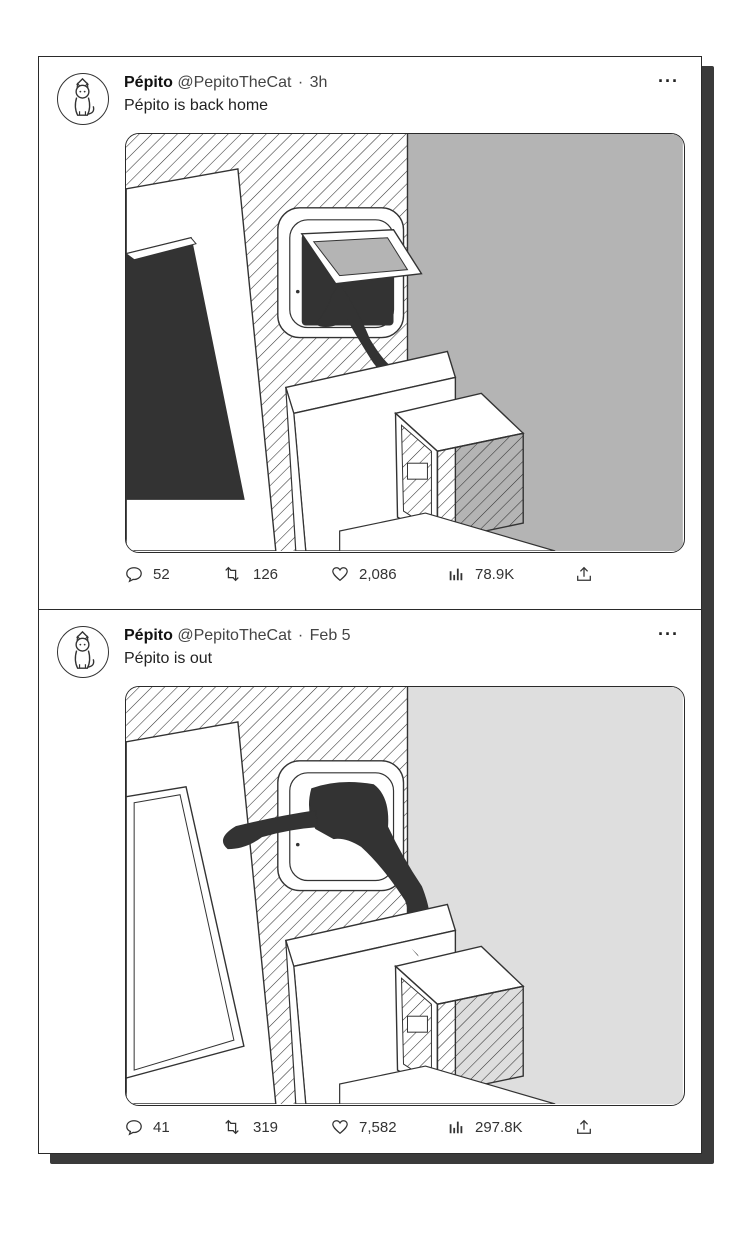 This screenshot has width=748, height=1234. I want to click on views-button: 297.8K, so click(485, 1127).